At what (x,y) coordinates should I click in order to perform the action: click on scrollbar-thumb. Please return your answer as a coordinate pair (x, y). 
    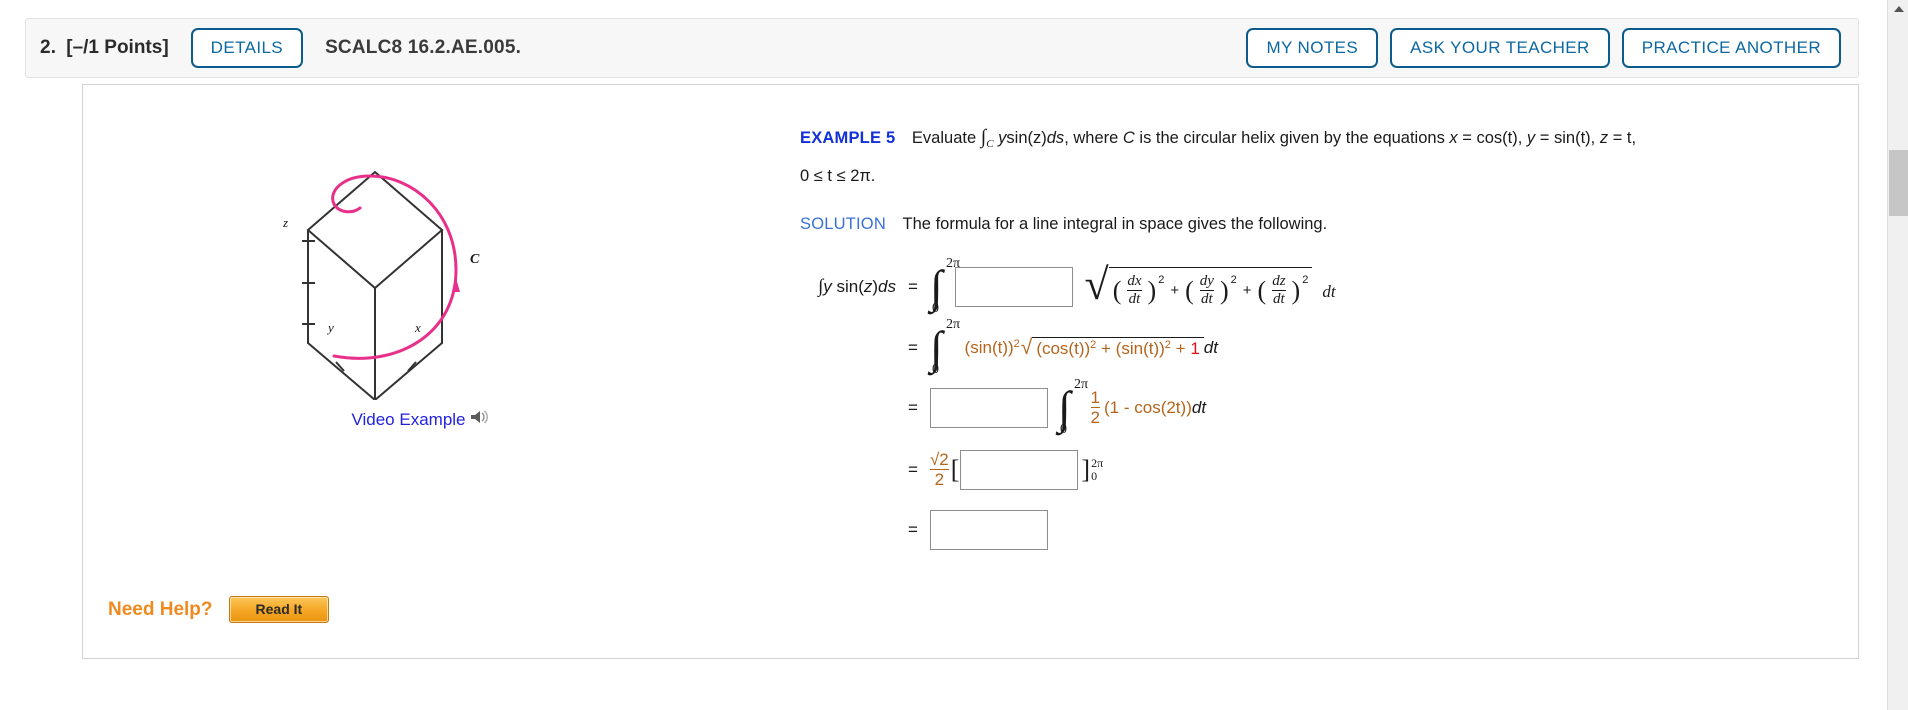
    Looking at the image, I should click on (1898, 183).